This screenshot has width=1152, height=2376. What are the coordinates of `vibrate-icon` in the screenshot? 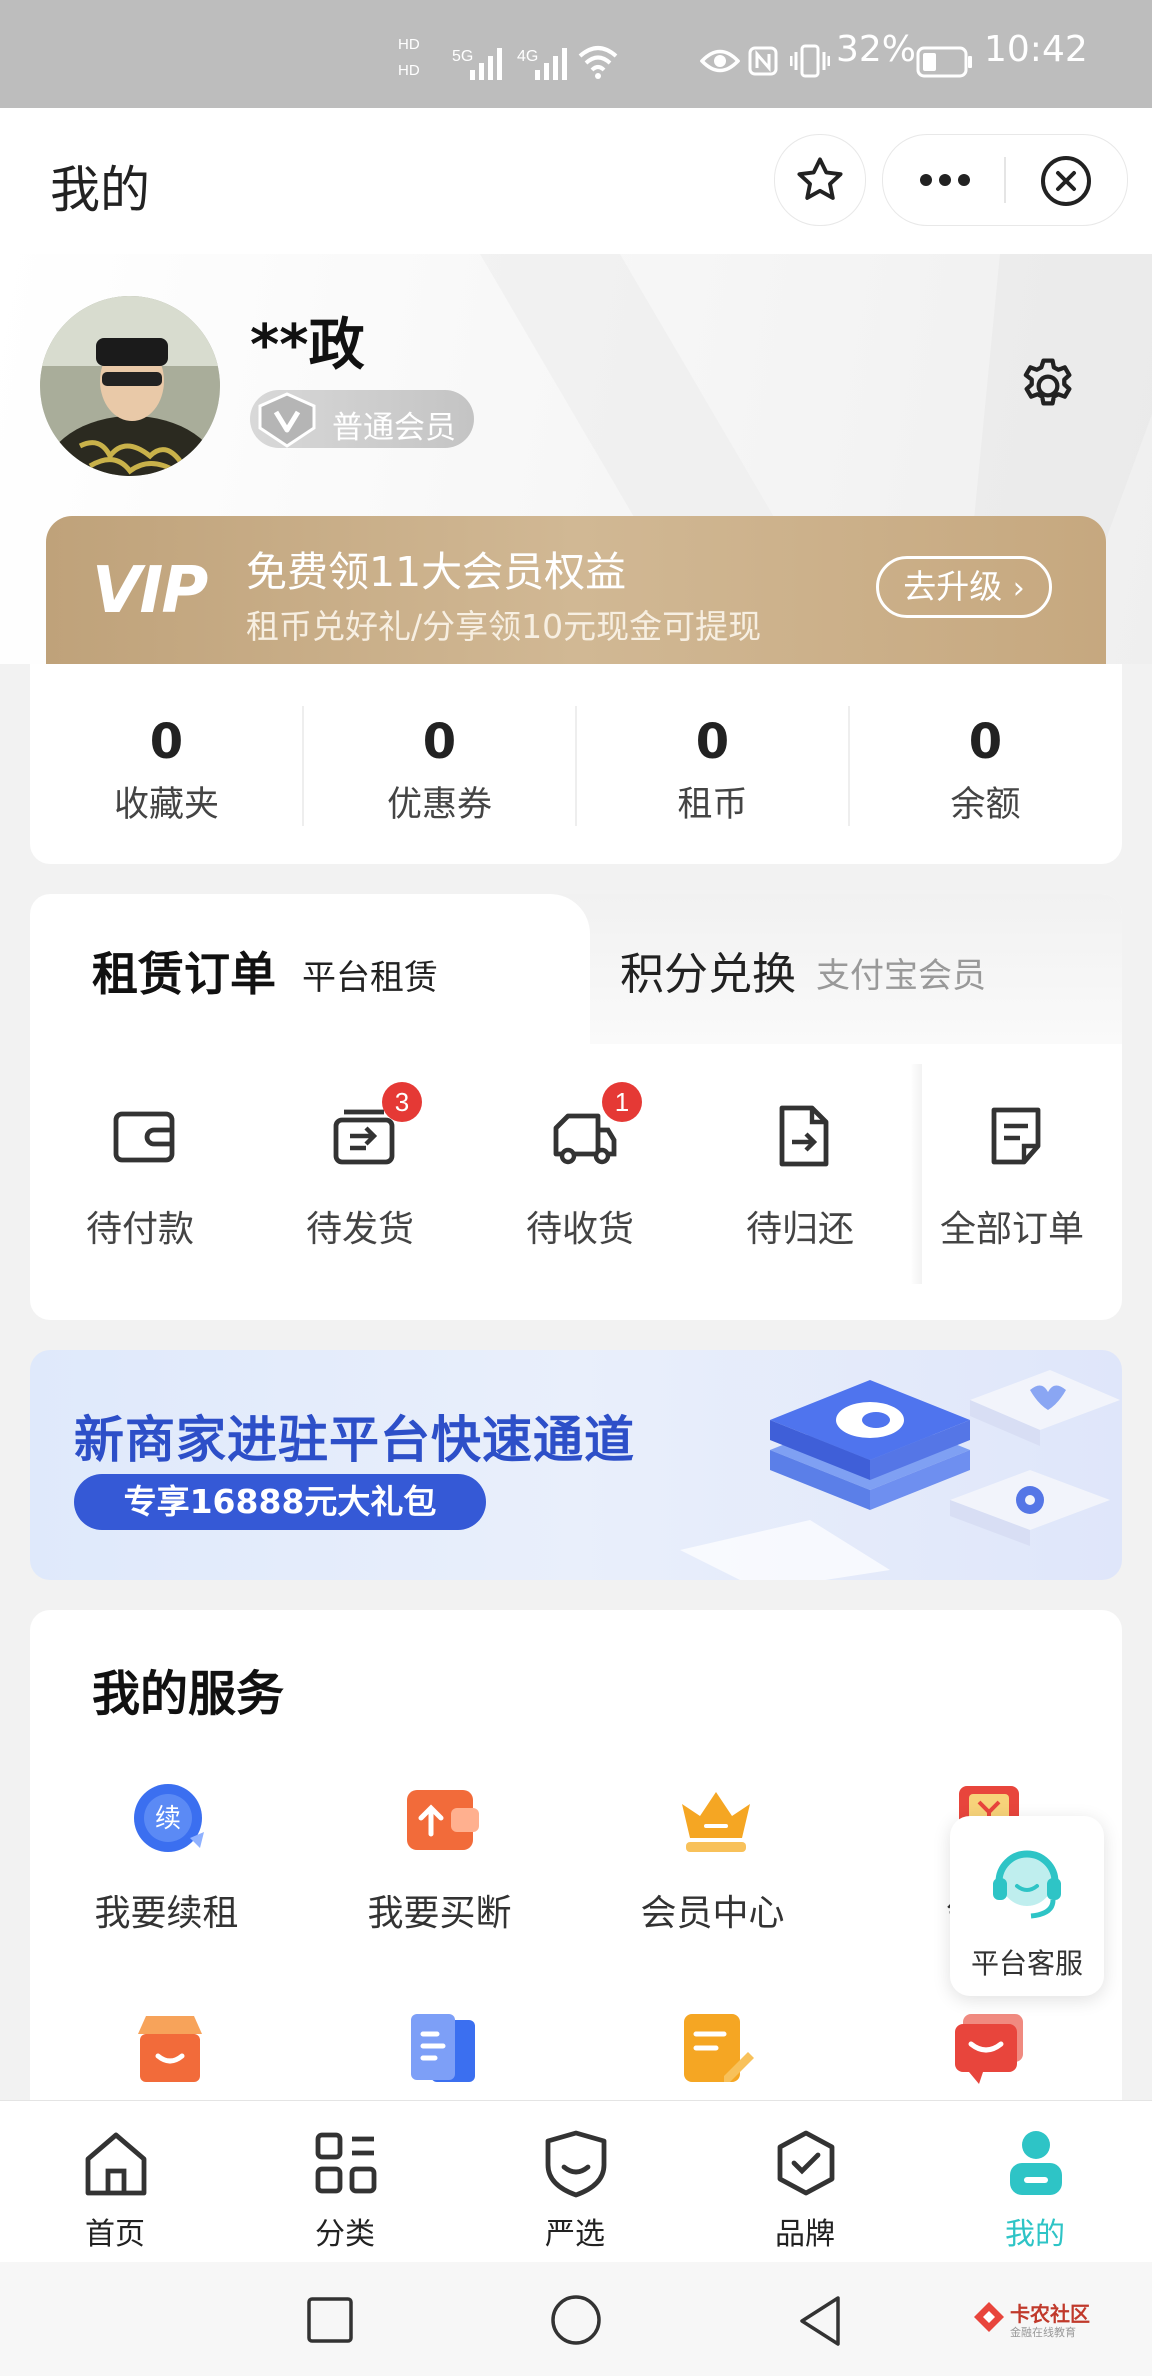 It's located at (810, 61).